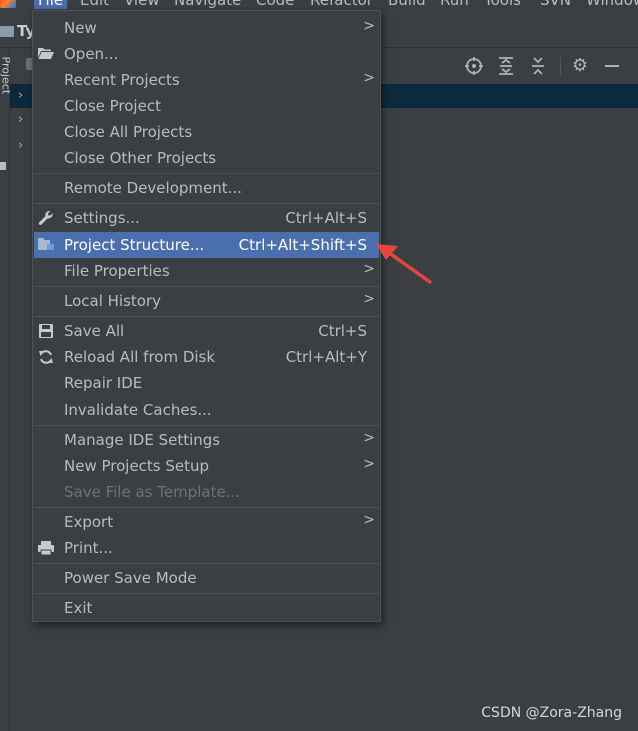 This screenshot has width=638, height=731. What do you see at coordinates (407, 4) in the screenshot?
I see `menu-build: Build` at bounding box center [407, 4].